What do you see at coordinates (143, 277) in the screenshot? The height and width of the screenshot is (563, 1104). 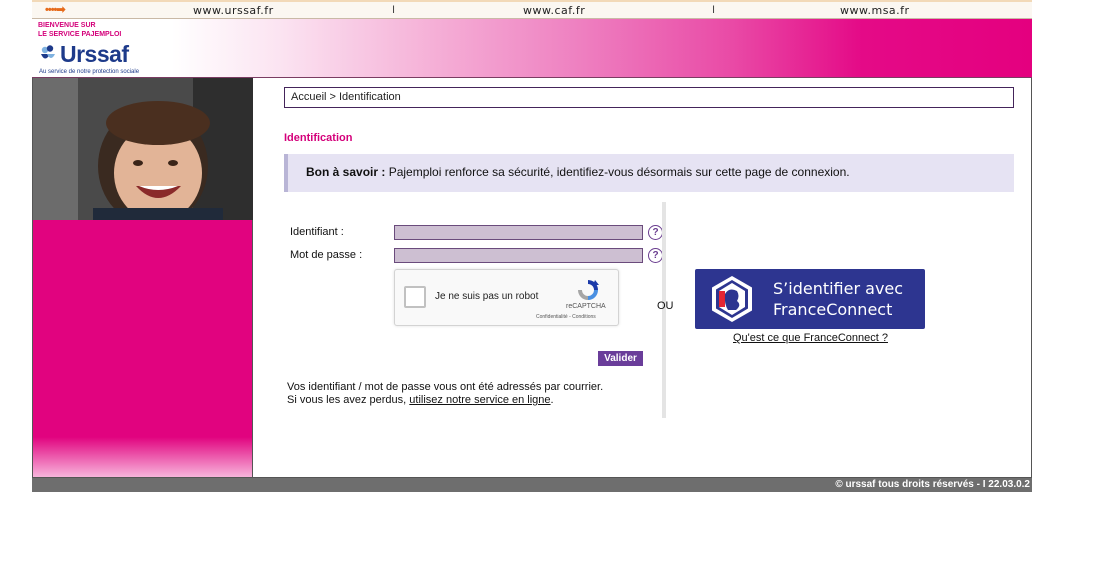 I see `left-column` at bounding box center [143, 277].